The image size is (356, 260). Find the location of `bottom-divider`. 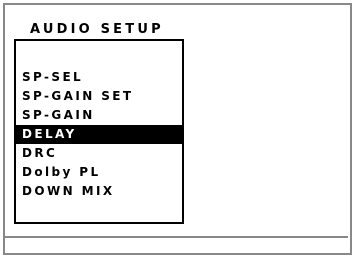

bottom-divider is located at coordinates (175, 237).